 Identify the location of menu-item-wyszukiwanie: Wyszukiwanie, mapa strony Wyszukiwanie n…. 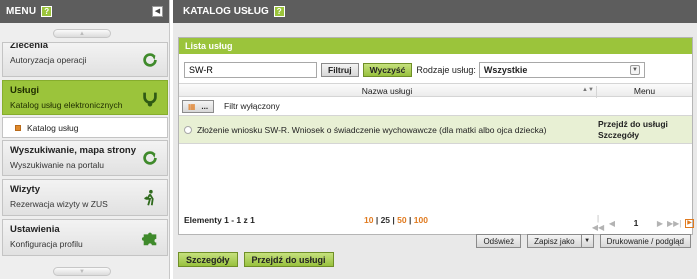
(85, 158).